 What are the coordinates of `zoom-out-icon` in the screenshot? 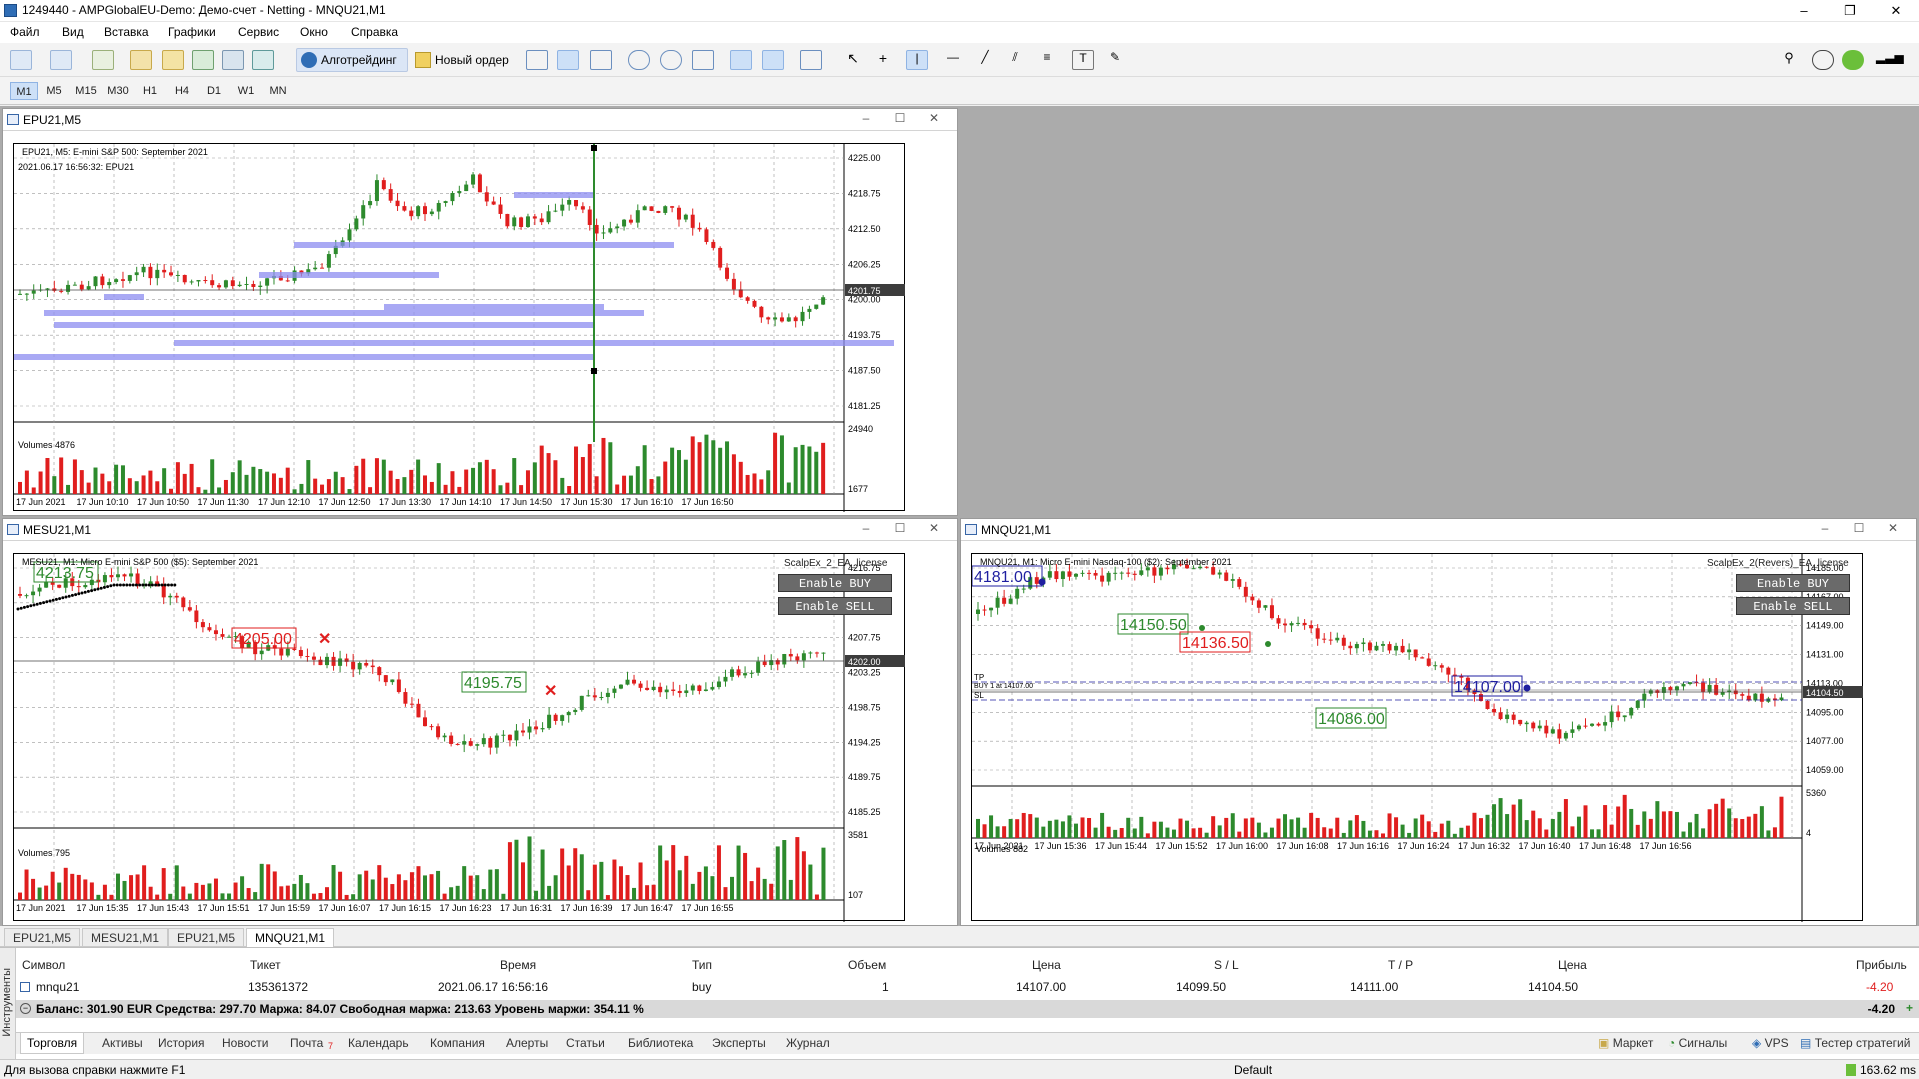 It's located at (671, 60).